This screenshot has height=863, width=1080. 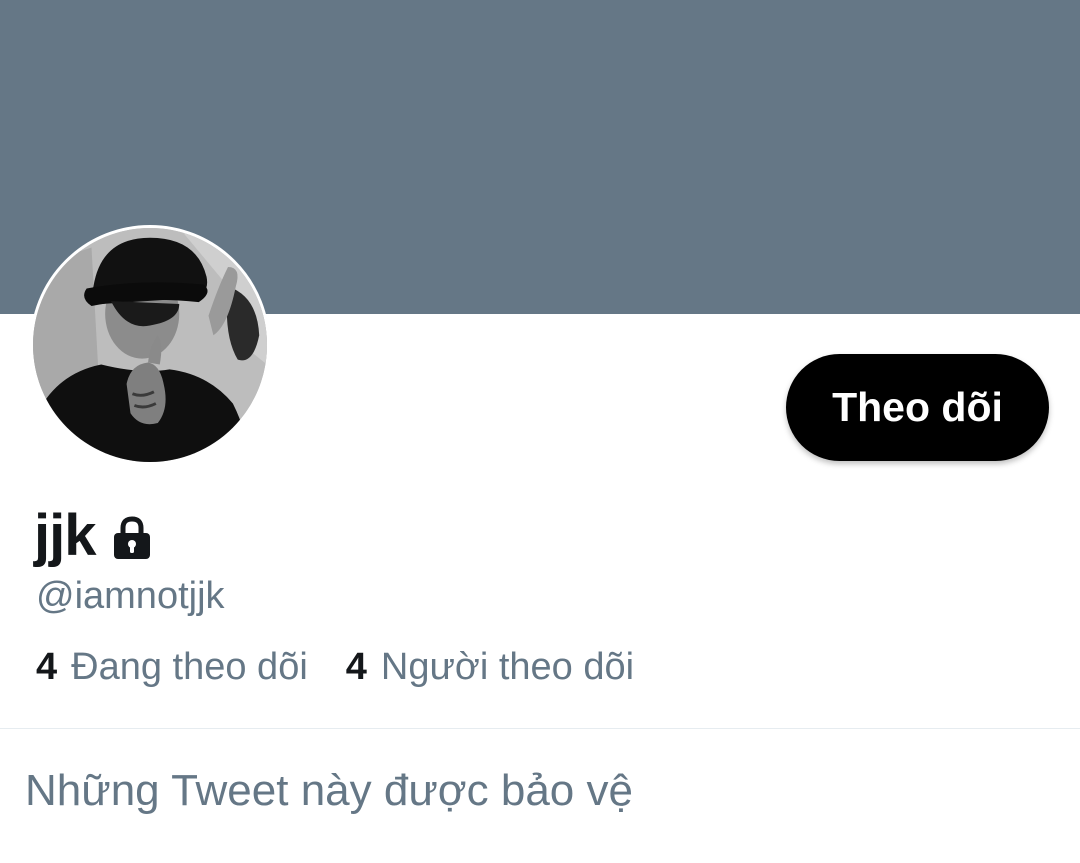 I want to click on section-divider, so click(x=540, y=728).